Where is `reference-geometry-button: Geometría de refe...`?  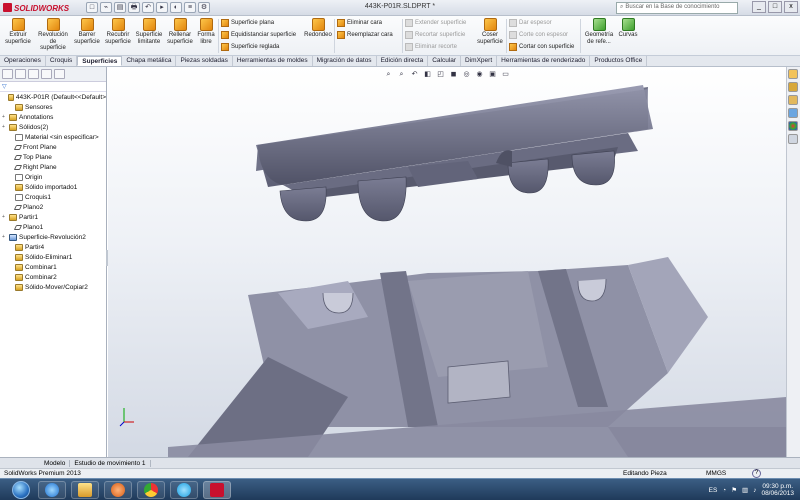
reference-geometry-button: Geometría de refe... is located at coordinates (599, 31).